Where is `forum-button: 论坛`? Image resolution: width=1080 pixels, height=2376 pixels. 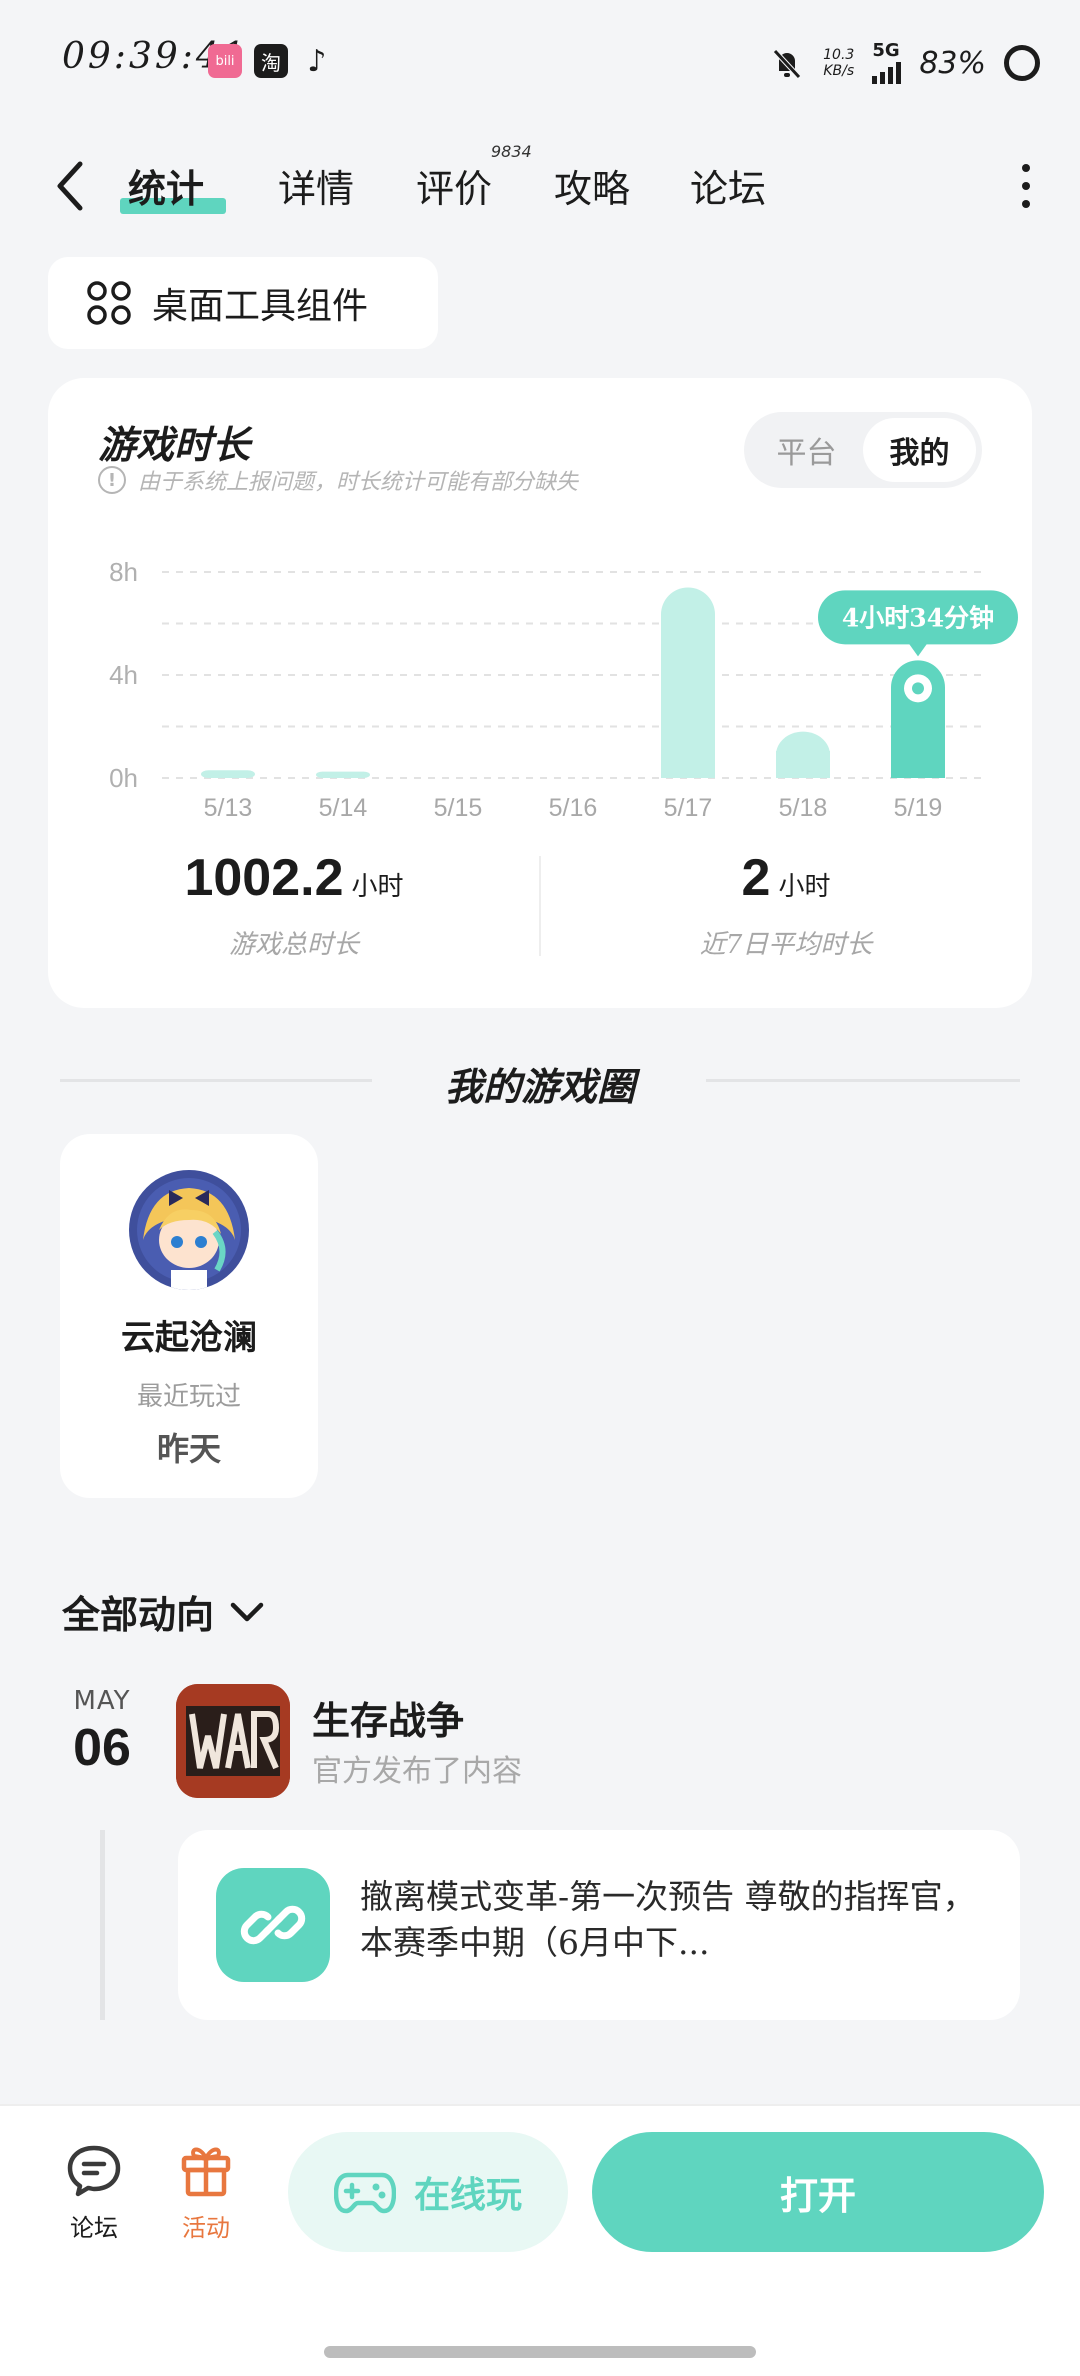 forum-button: 论坛 is located at coordinates (94, 2192).